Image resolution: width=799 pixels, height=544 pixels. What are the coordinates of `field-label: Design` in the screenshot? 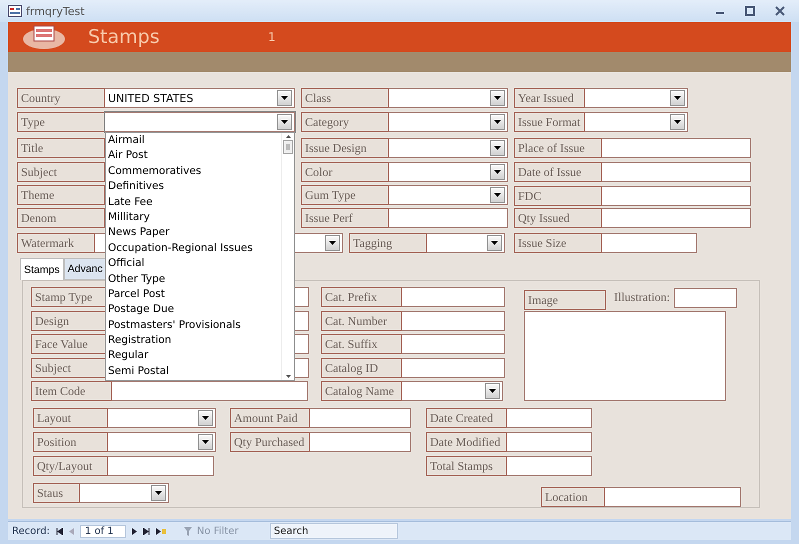 It's located at (68, 321).